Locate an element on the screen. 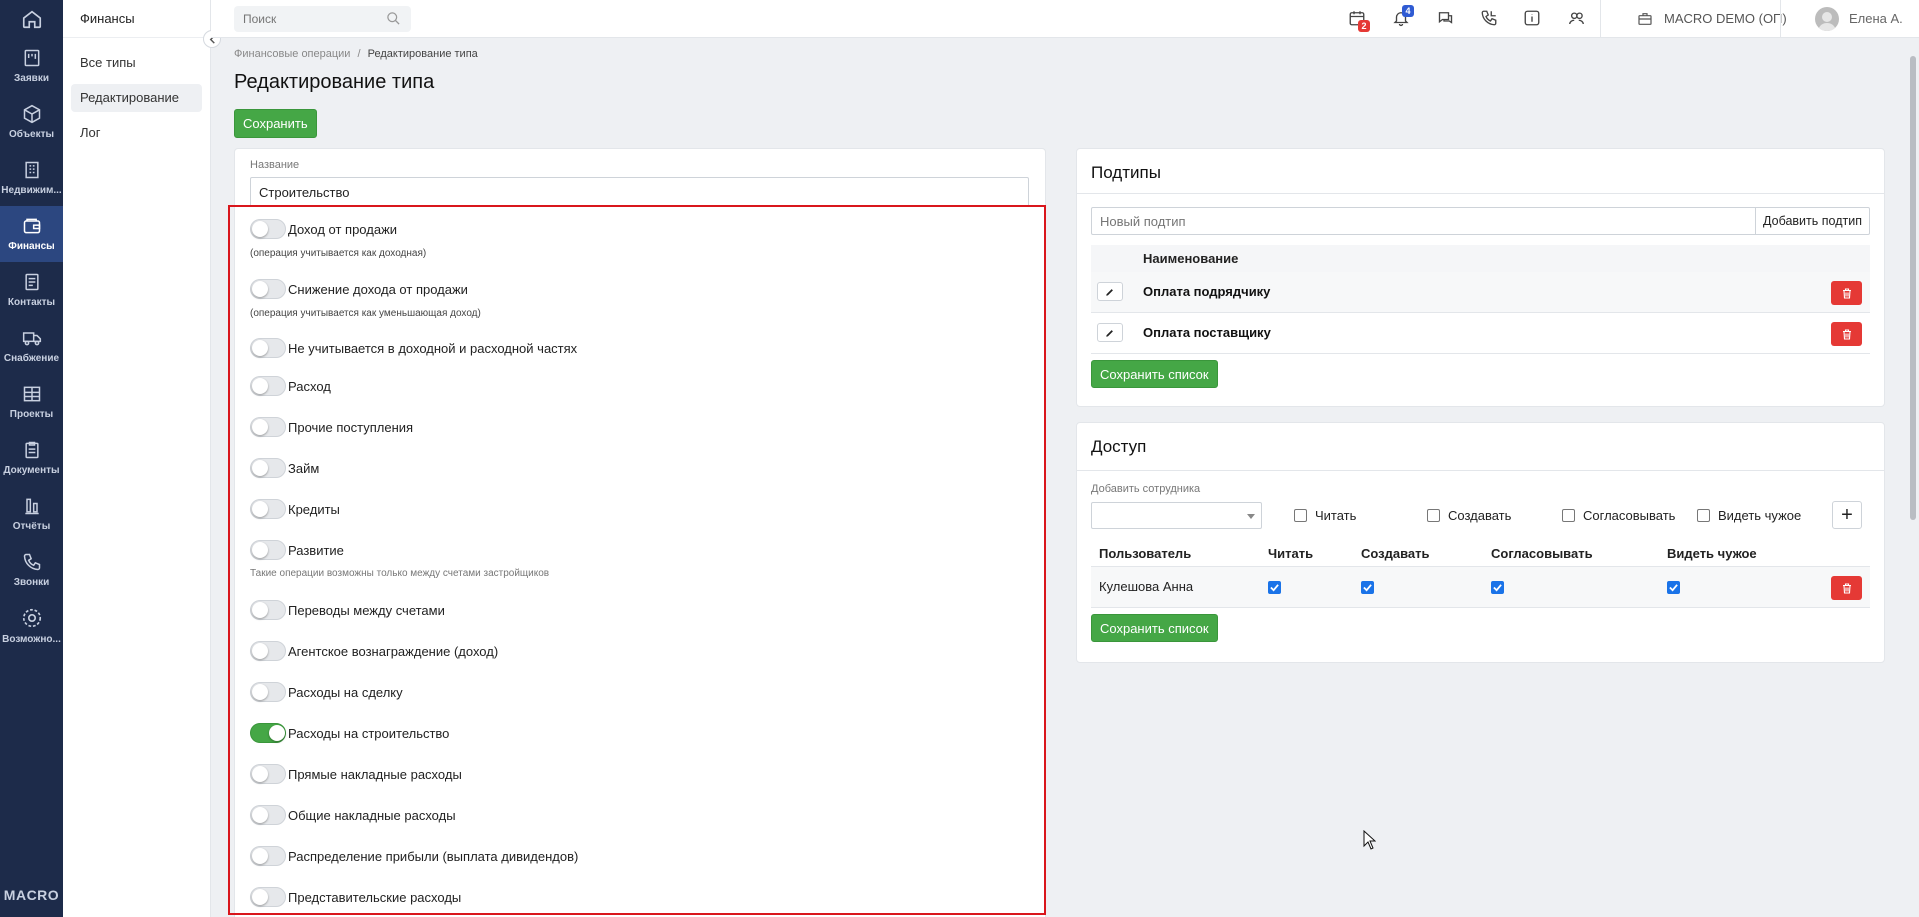 The image size is (1919, 917). toggle-expense: Расход is located at coordinates (290, 386).